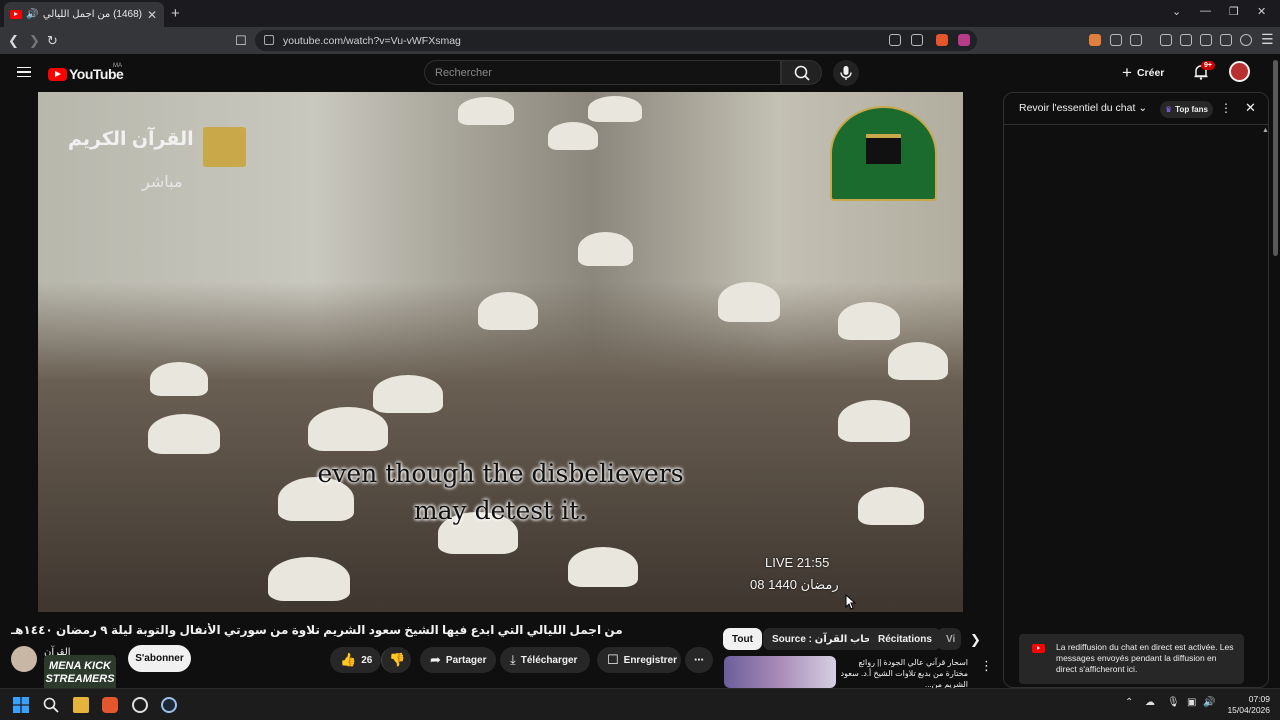  What do you see at coordinates (162, 182) in the screenshot?
I see `live-watermark-text: مباشر` at bounding box center [162, 182].